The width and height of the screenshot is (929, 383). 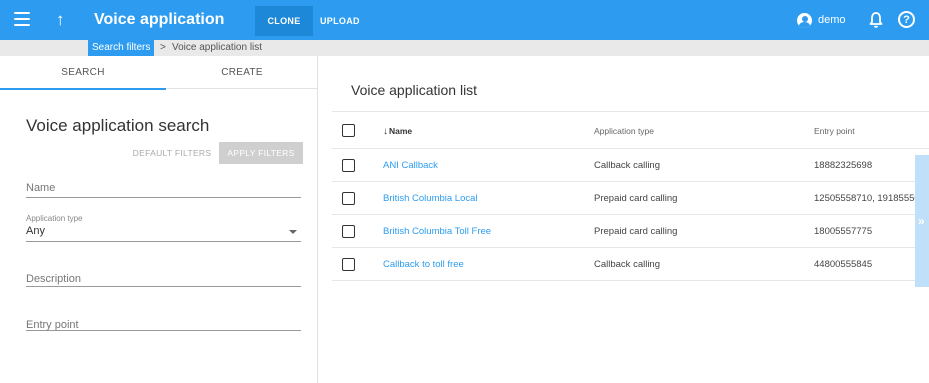 What do you see at coordinates (41, 188) in the screenshot?
I see `name-placeholder: Name` at bounding box center [41, 188].